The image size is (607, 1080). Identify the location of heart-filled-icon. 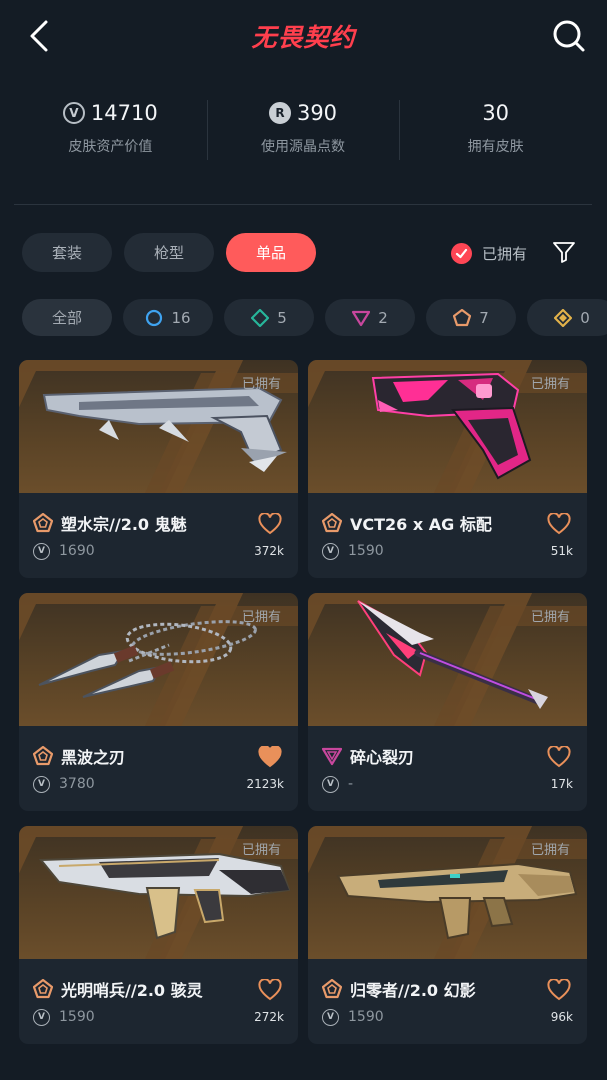
(270, 757).